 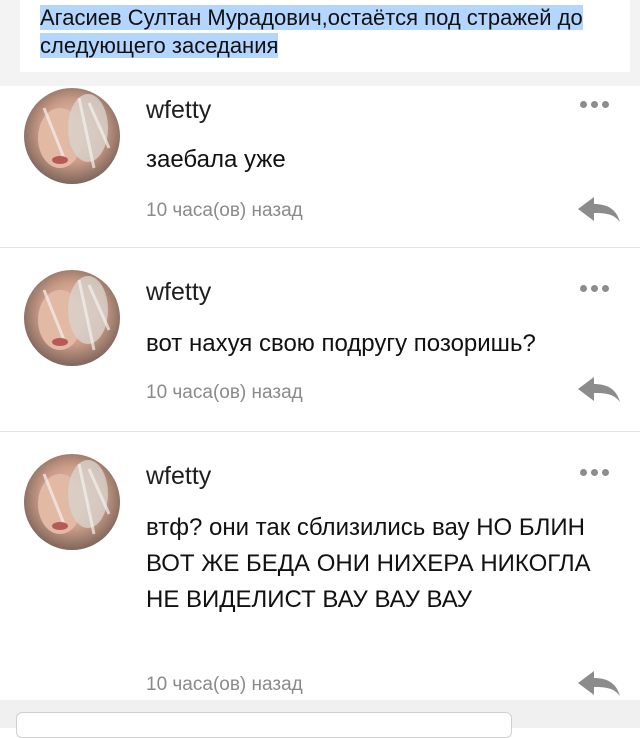 I want to click on comment-input, so click(x=264, y=725).